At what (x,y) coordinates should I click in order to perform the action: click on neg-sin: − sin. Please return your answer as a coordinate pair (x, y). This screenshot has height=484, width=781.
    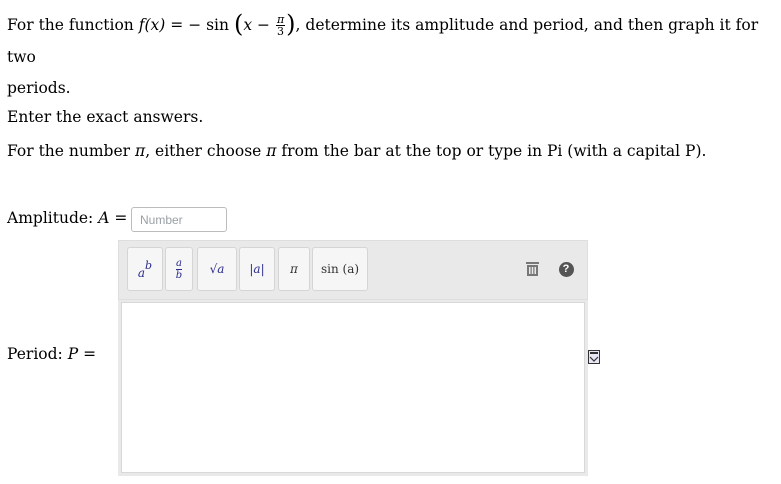
    Looking at the image, I should click on (208, 25).